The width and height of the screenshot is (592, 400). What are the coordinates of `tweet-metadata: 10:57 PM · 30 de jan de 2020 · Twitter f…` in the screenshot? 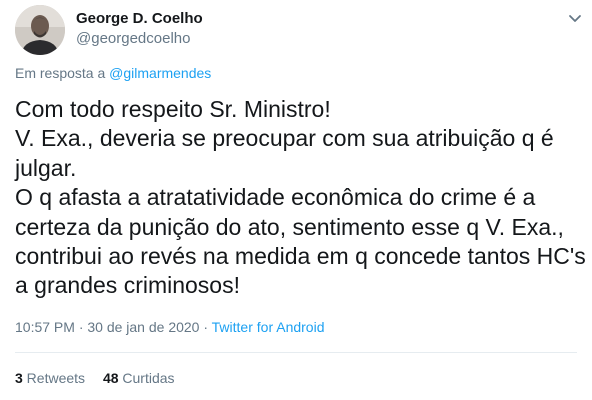 It's located at (169, 327).